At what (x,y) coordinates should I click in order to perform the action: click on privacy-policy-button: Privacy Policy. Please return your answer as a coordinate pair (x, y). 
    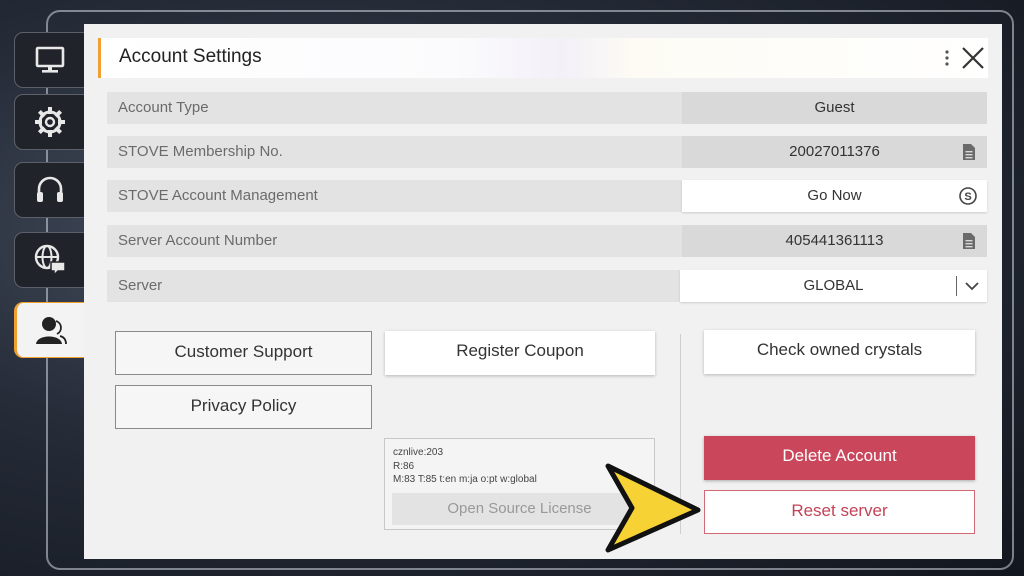
    Looking at the image, I should click on (243, 407).